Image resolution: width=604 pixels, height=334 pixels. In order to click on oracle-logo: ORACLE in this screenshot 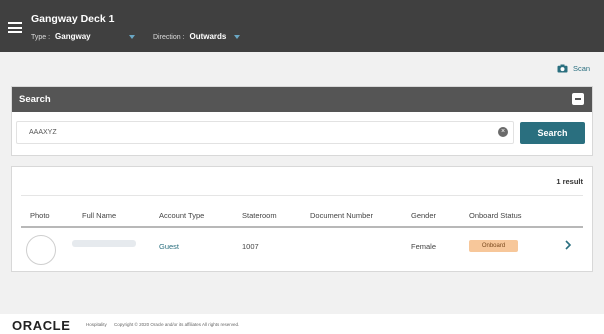, I will do `click(41, 325)`.